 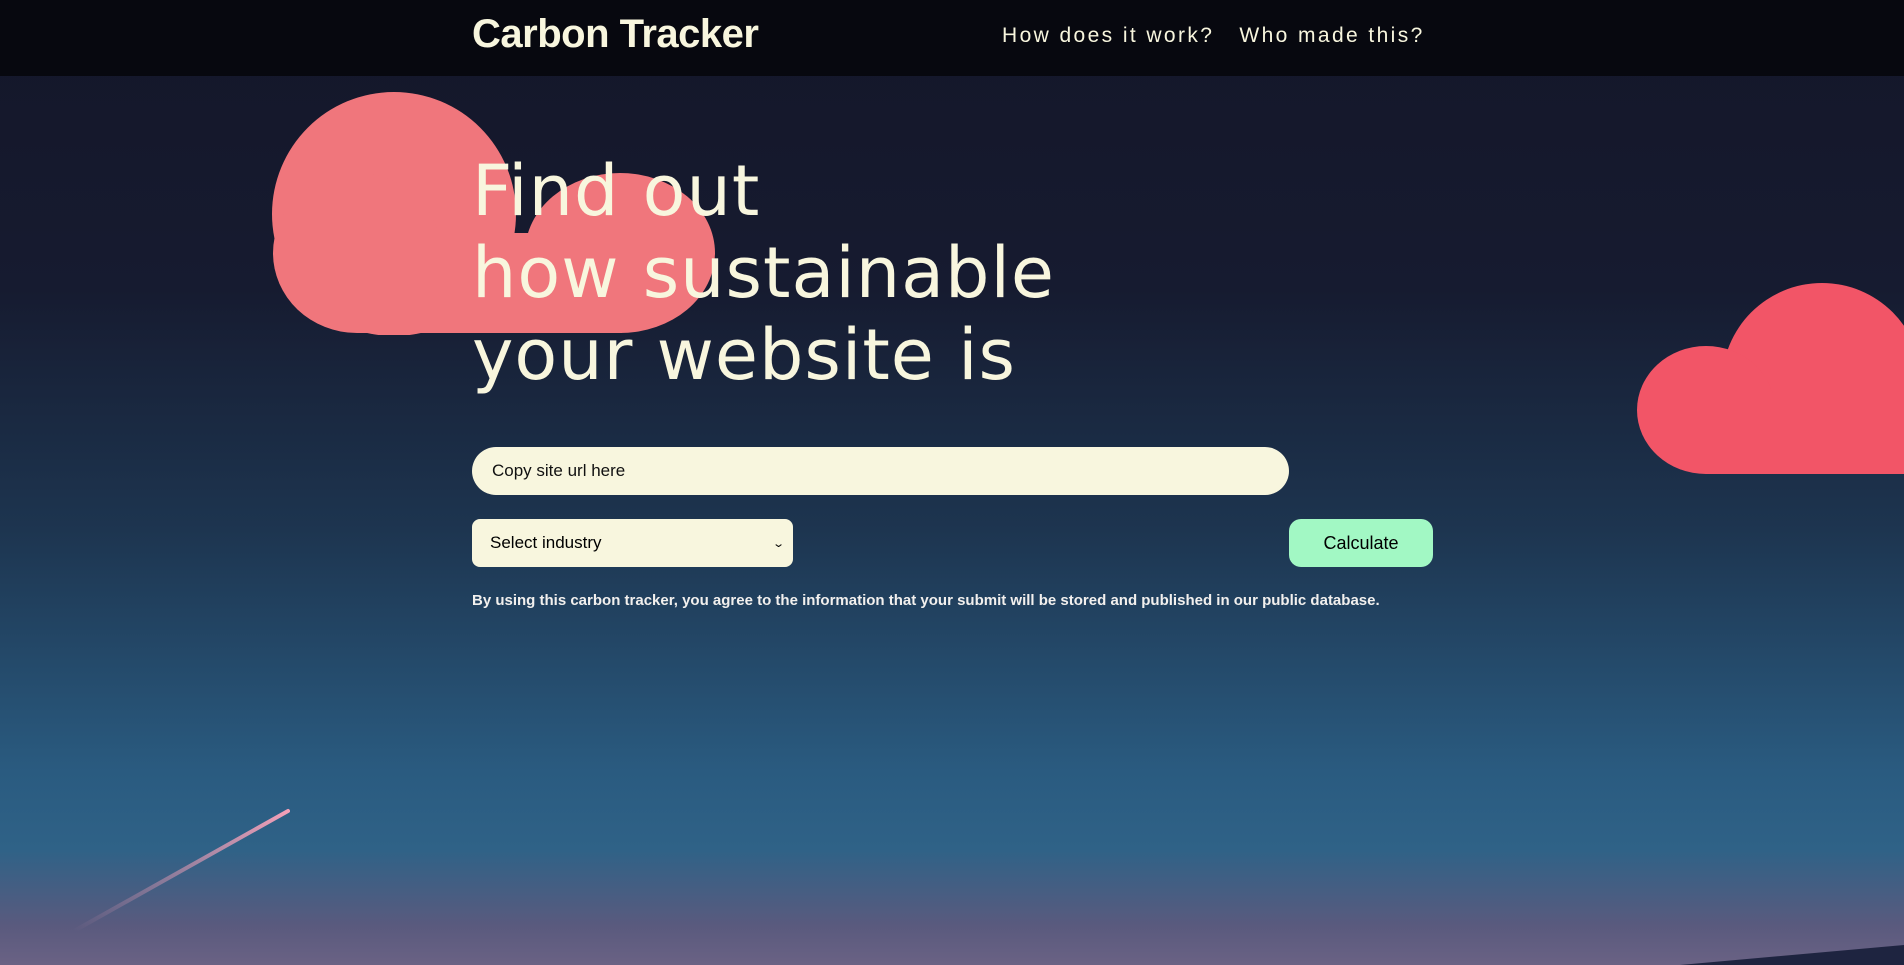 What do you see at coordinates (1770, 378) in the screenshot?
I see `cloud-illustration-right` at bounding box center [1770, 378].